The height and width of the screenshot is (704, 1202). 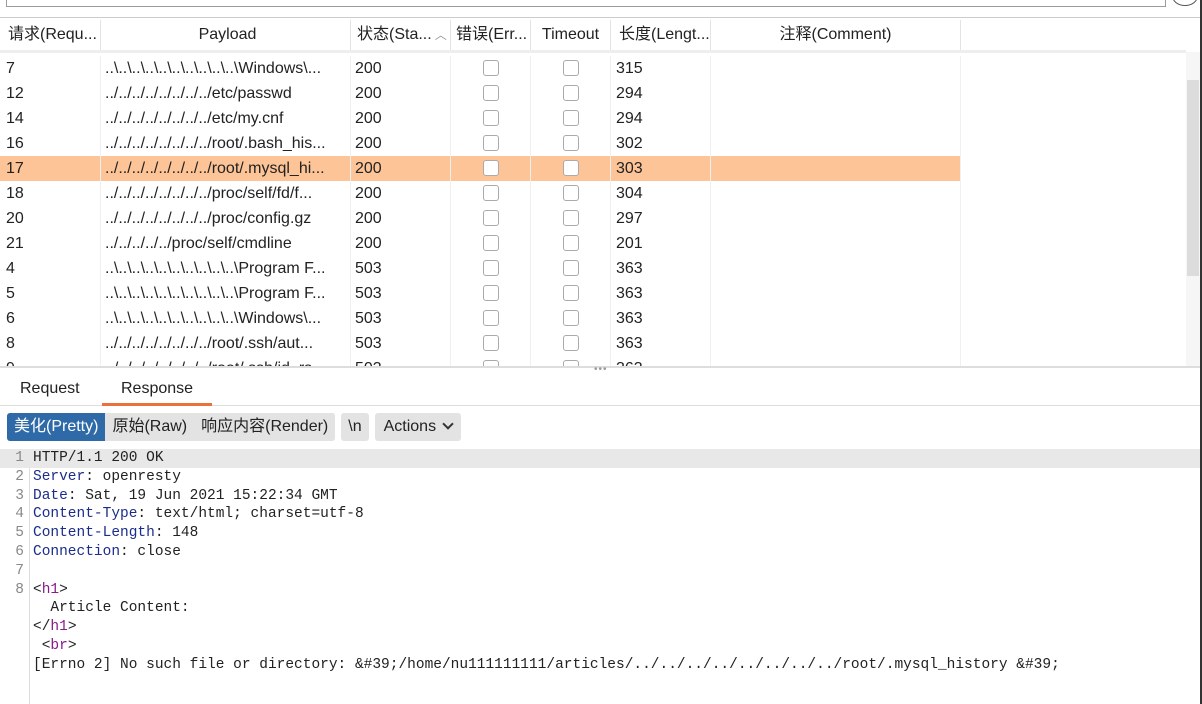 I want to click on request-cell: 5, so click(x=50, y=293).